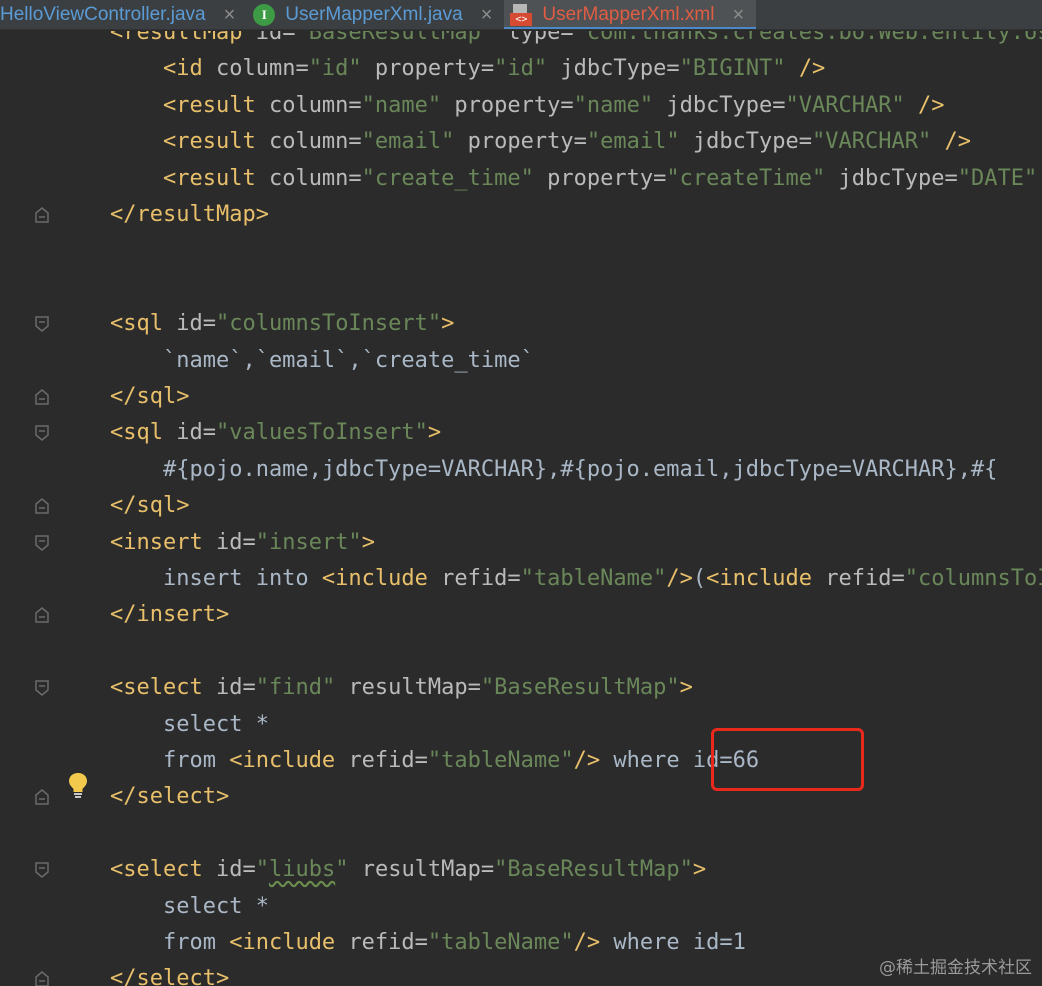  Describe the element at coordinates (50, 508) in the screenshot. I see `editor-gutter` at that location.